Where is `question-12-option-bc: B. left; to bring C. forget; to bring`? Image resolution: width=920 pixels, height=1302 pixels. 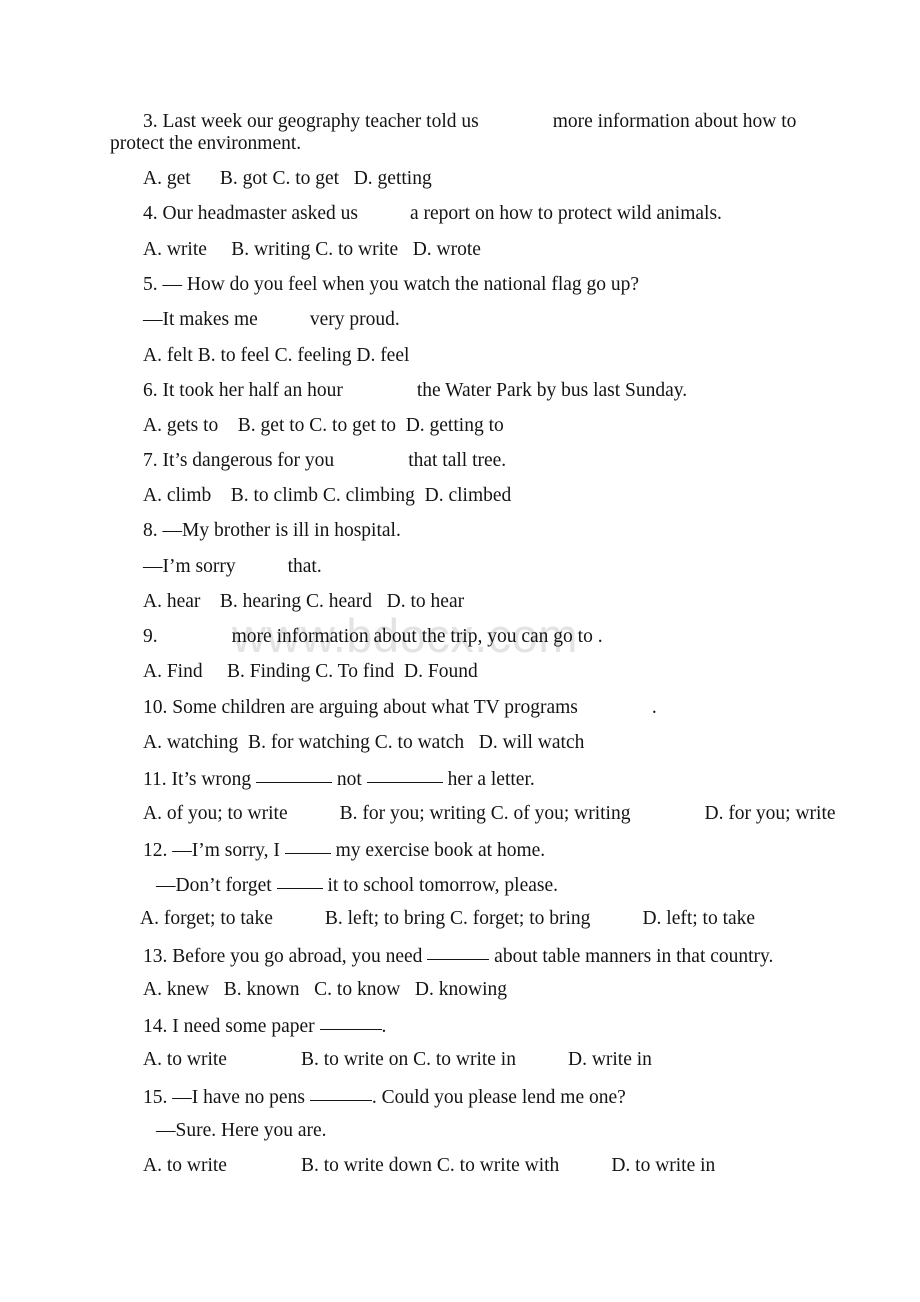 question-12-option-bc: B. left; to bring C. forget; to bring is located at coordinates (457, 918).